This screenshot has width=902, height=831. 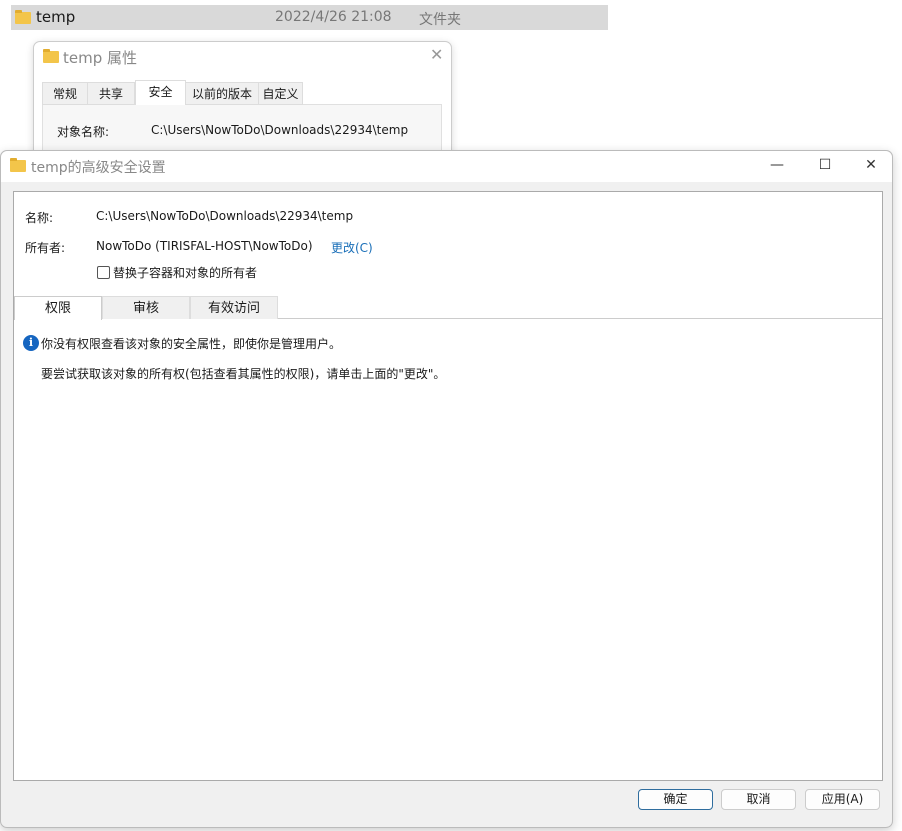 What do you see at coordinates (234, 307) in the screenshot?
I see `tab-effective-access: 有效访问` at bounding box center [234, 307].